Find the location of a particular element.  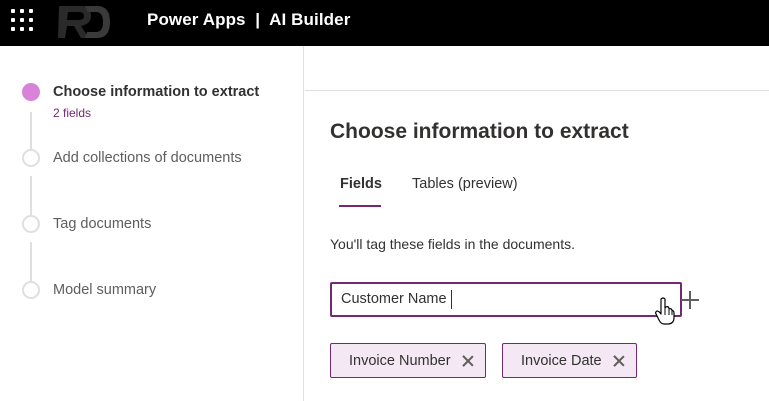

field-chip: Invoice Date is located at coordinates (569, 360).